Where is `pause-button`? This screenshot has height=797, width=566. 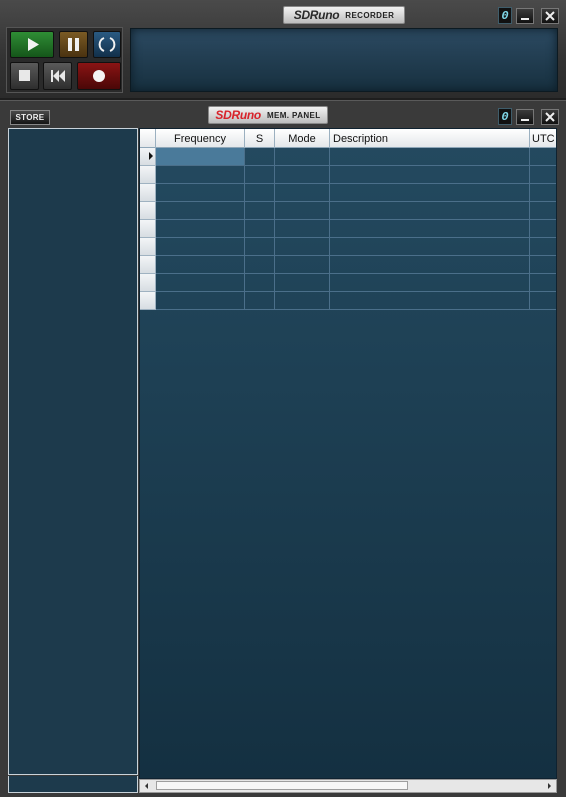 pause-button is located at coordinates (73, 44).